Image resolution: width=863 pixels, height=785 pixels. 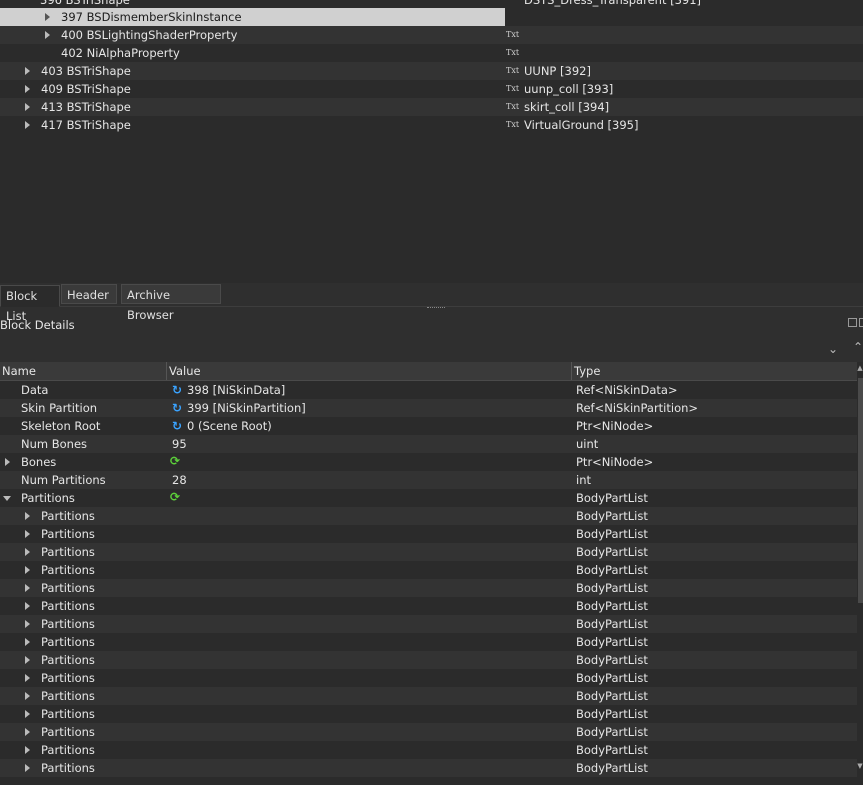 What do you see at coordinates (83, 371) in the screenshot?
I see `column-header-name: Name` at bounding box center [83, 371].